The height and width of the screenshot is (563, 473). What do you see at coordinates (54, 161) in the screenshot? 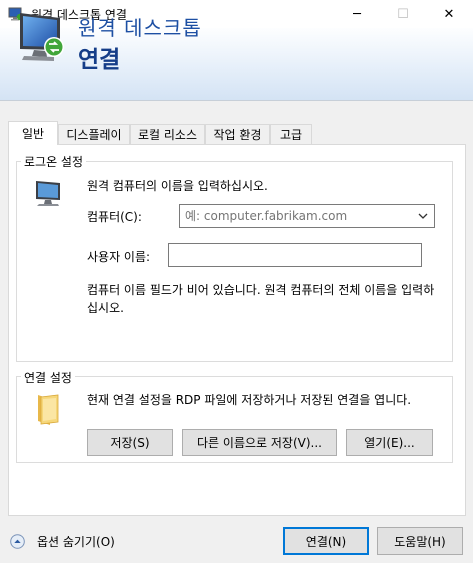
I see `logon-settings-title: 로그온 설정` at bounding box center [54, 161].